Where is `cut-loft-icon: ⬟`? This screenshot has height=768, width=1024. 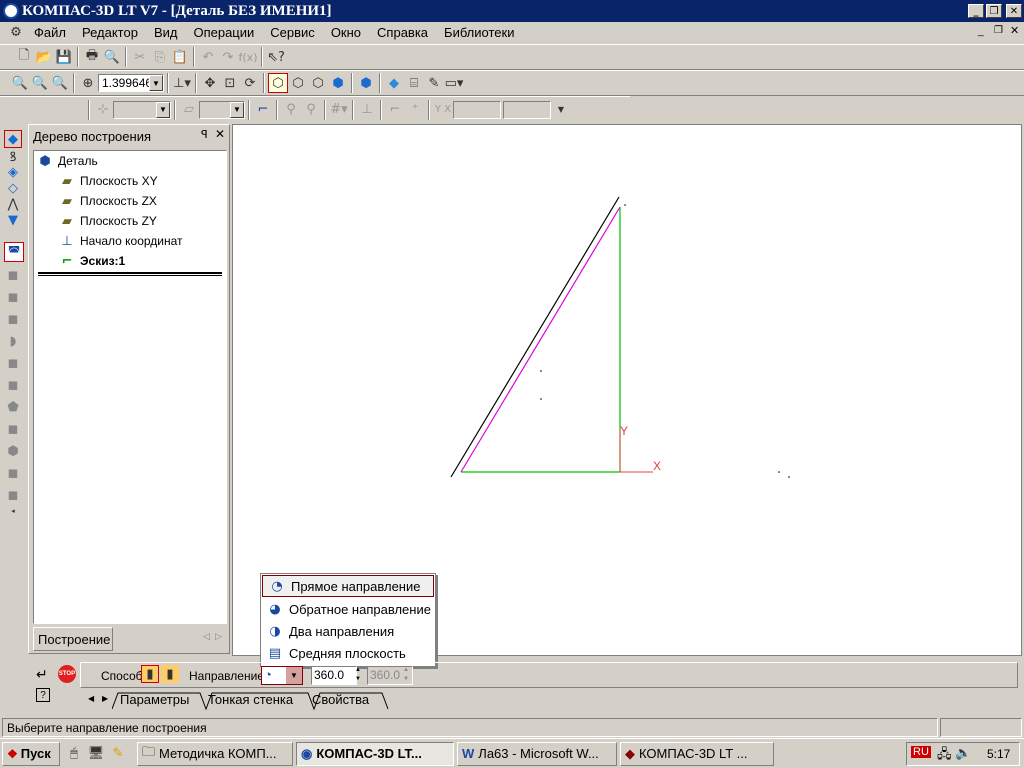 cut-loft-icon: ⬟ is located at coordinates (13, 407).